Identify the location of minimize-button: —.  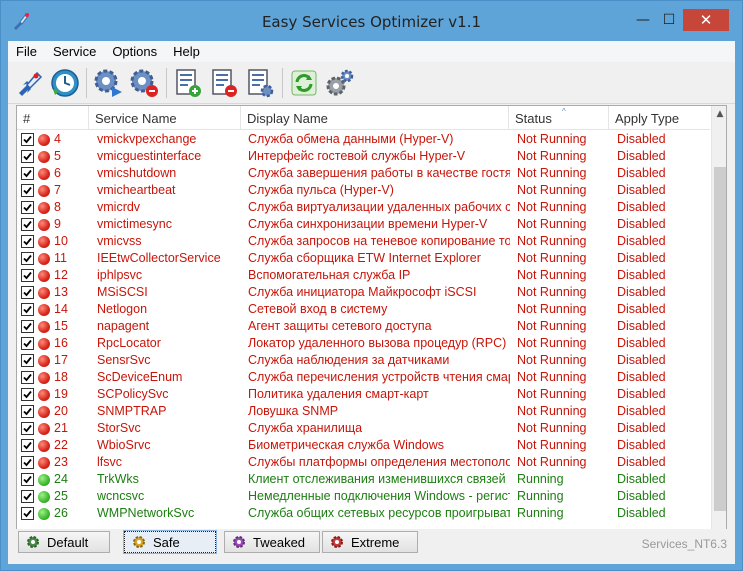
(643, 20).